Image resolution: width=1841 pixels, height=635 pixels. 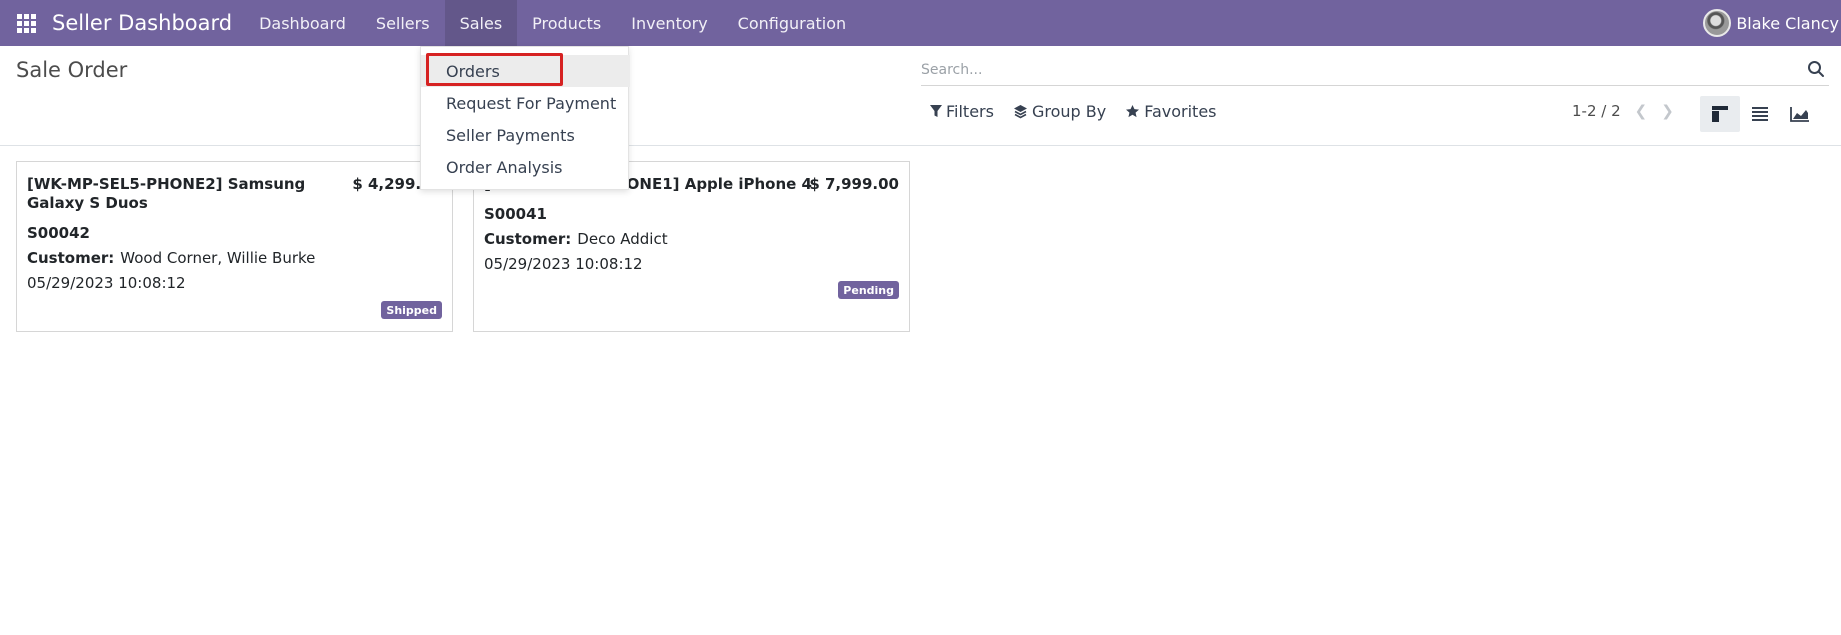 I want to click on graph-view-icon, so click(x=1800, y=114).